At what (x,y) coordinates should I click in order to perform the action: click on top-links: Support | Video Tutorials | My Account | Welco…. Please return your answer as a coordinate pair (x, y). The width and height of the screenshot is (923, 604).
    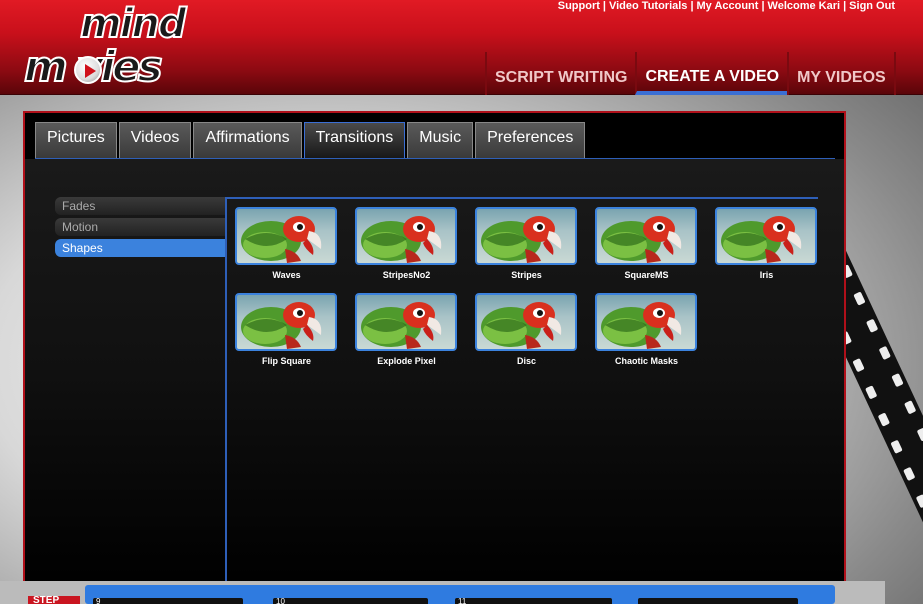
    Looking at the image, I should click on (726, 6).